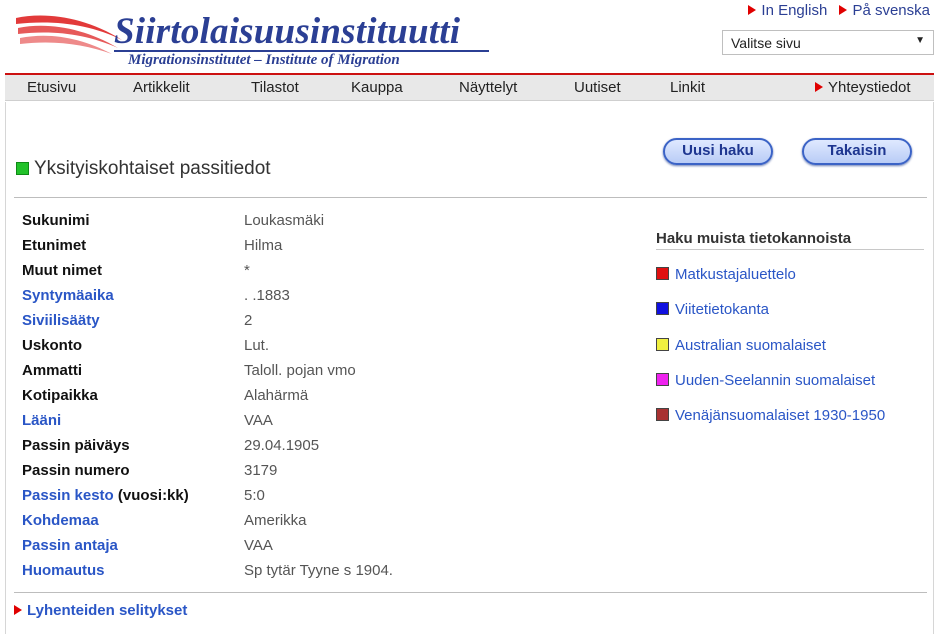 Image resolution: width=944 pixels, height=634 pixels. I want to click on nav-item-uutiset: Uutiset, so click(597, 87).